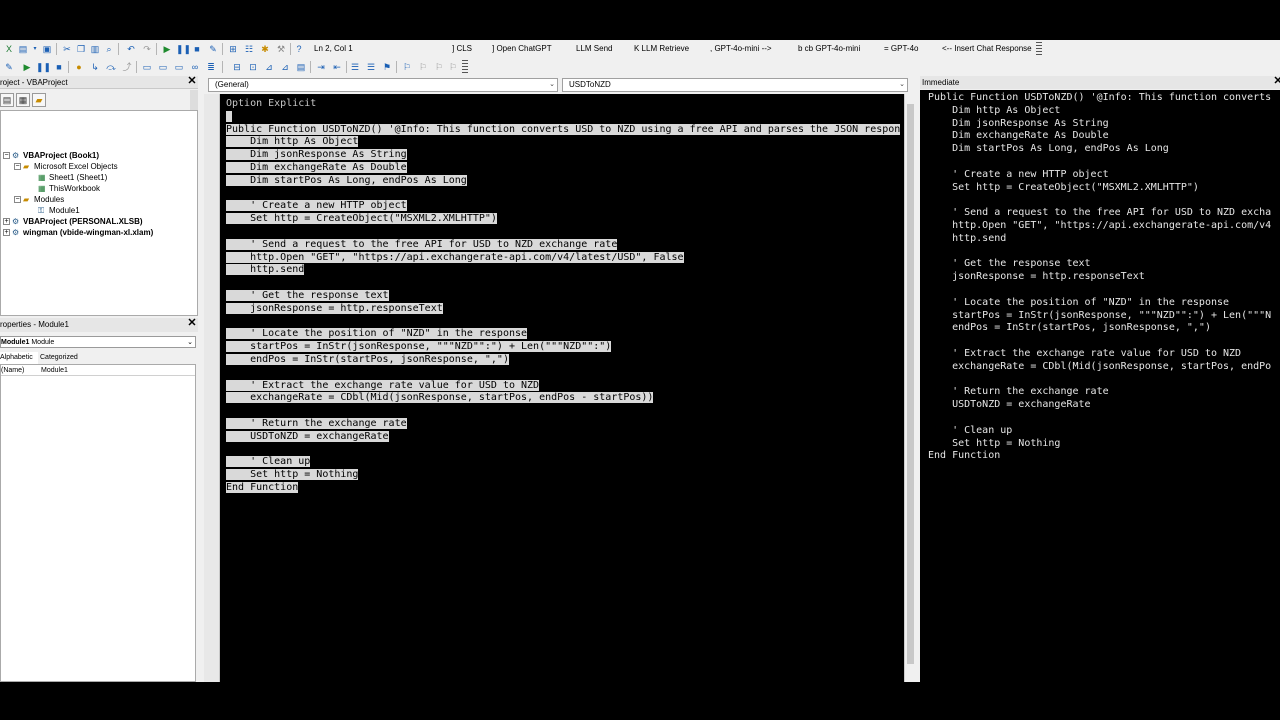 The image size is (1280, 720). Describe the element at coordinates (271, 104) in the screenshot. I see `code-line: Option Explicit` at that location.